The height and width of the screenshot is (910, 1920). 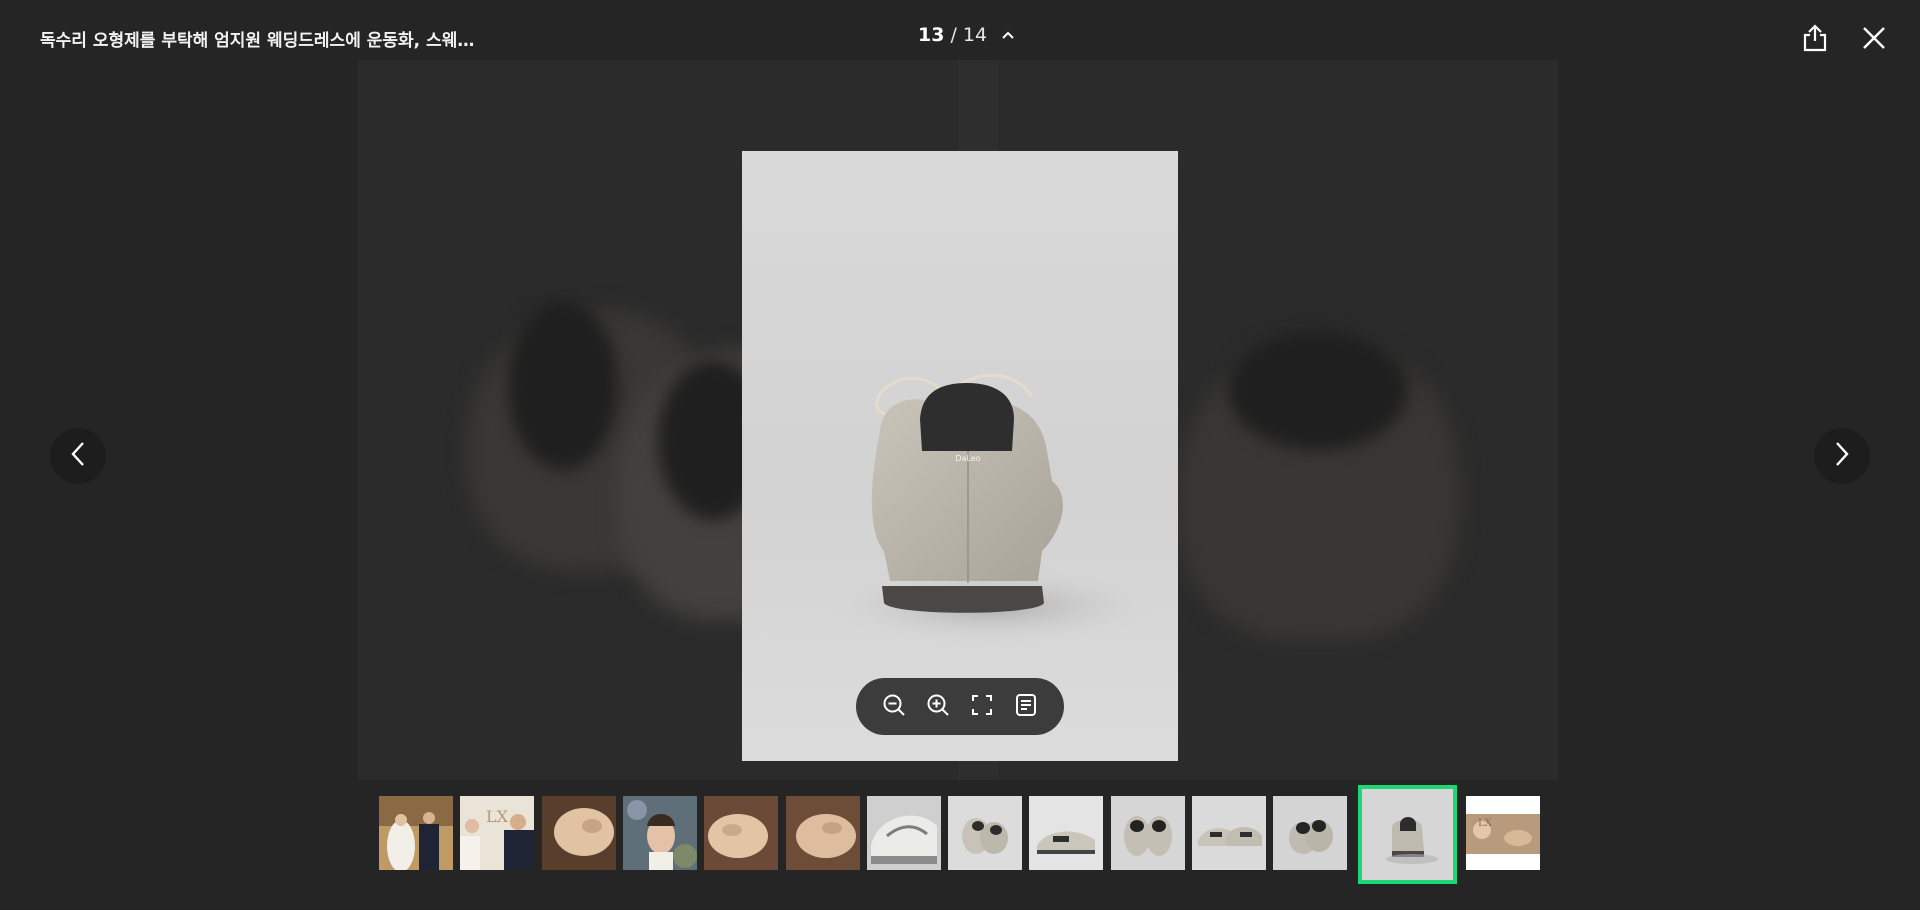 I want to click on close-button, so click(x=1874, y=40).